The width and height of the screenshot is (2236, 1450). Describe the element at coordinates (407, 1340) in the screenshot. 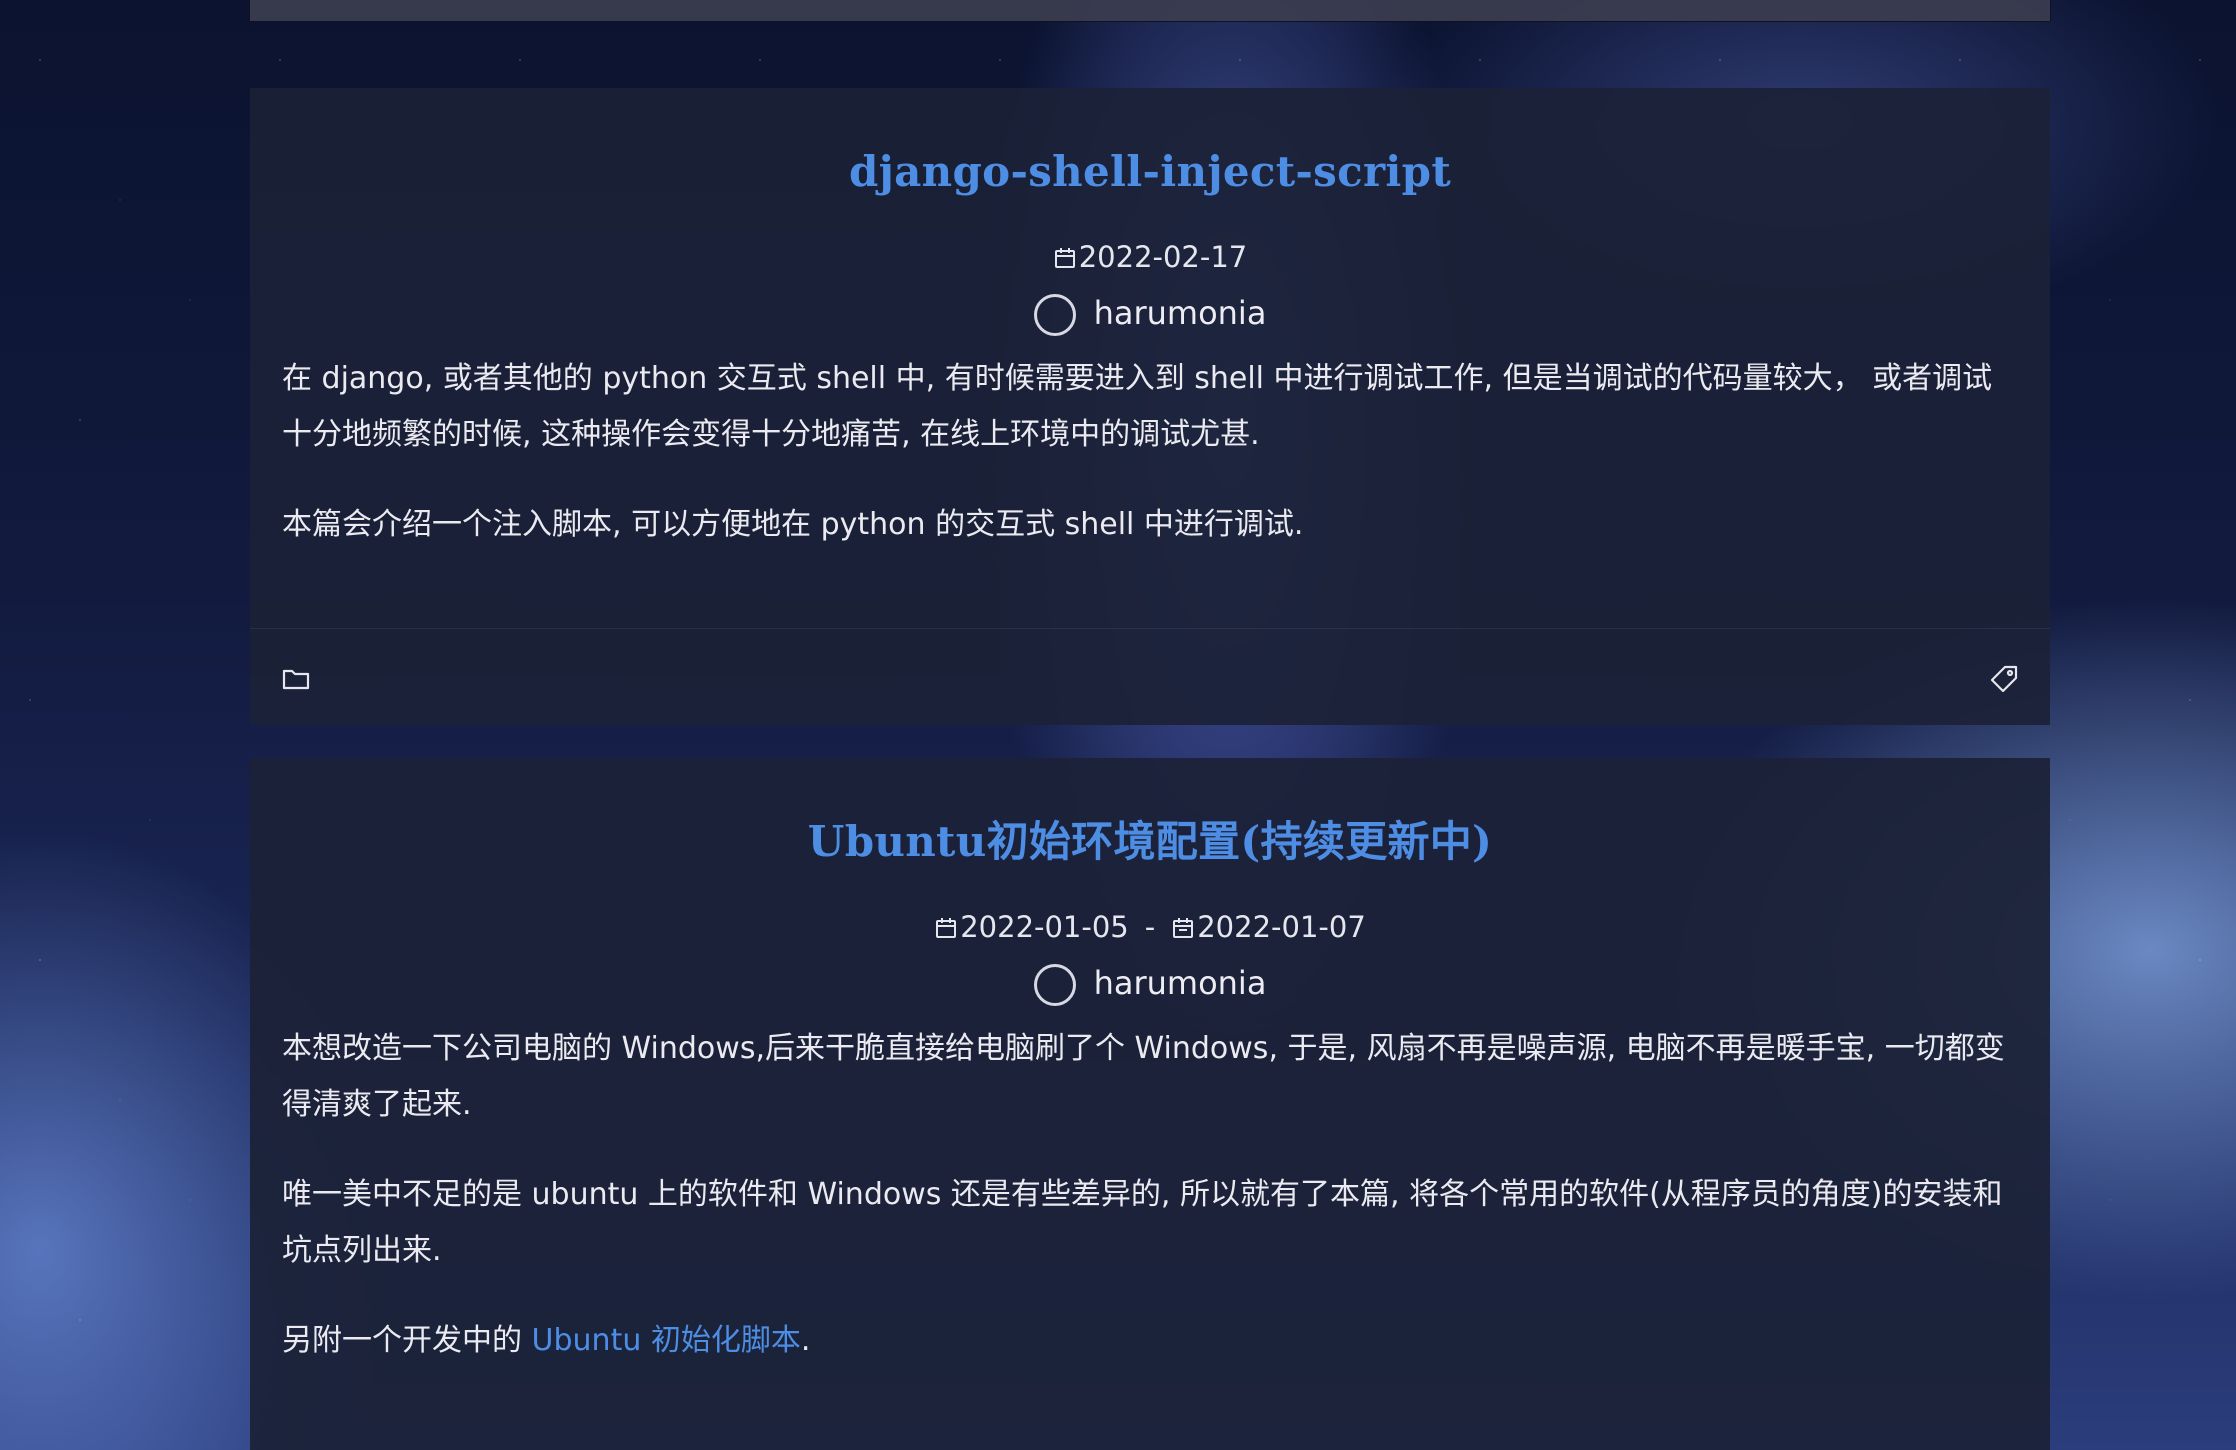

I see `excerpt-text: 另附一个开发中的` at that location.